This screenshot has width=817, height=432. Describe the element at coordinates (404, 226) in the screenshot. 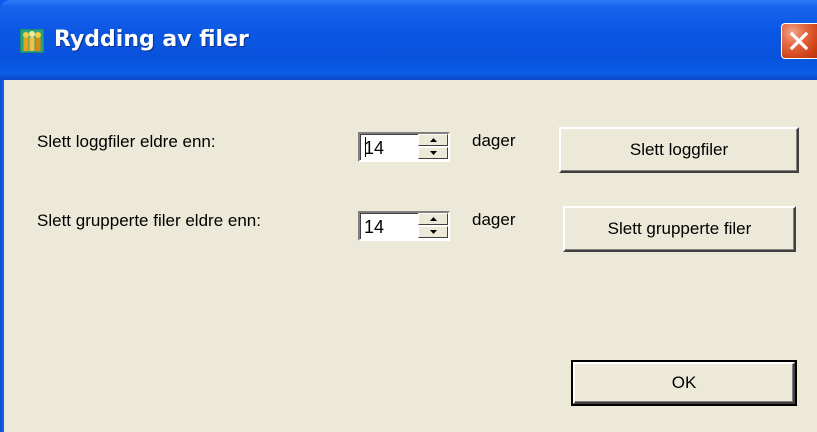

I see `grouped-days-spinner: 14` at that location.